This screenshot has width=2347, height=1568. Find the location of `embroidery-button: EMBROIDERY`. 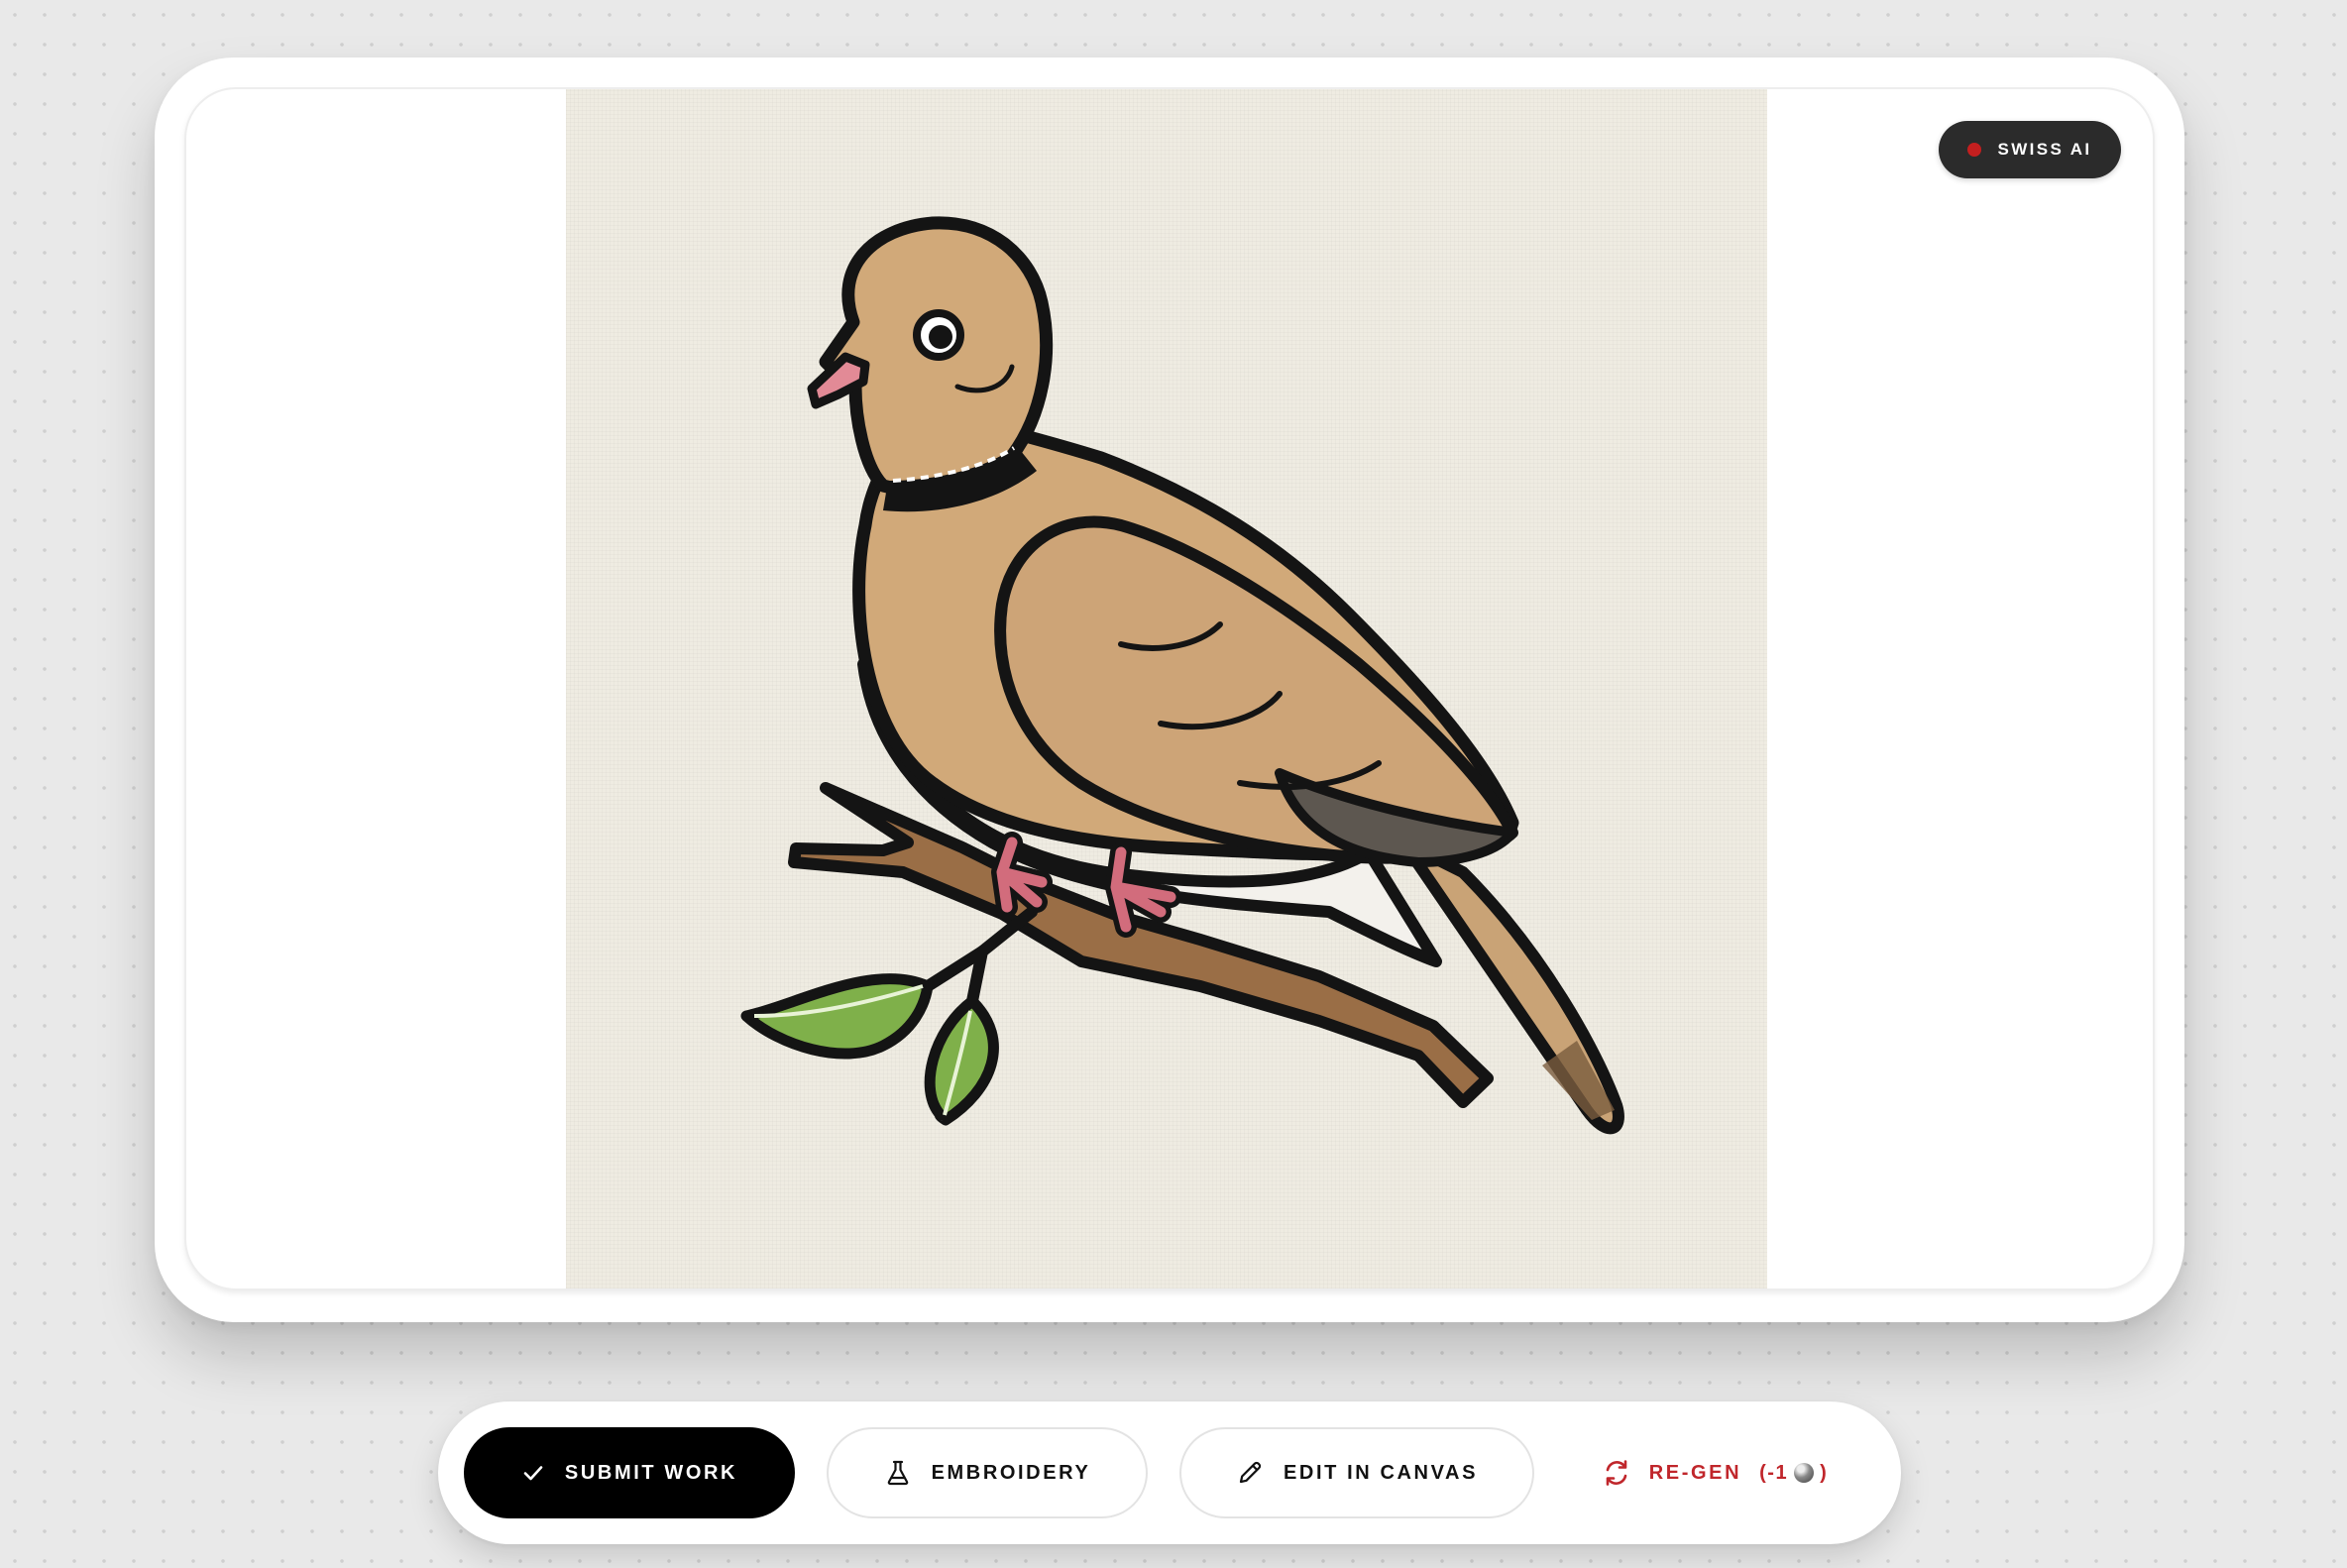

embroidery-button: EMBROIDERY is located at coordinates (987, 1472).